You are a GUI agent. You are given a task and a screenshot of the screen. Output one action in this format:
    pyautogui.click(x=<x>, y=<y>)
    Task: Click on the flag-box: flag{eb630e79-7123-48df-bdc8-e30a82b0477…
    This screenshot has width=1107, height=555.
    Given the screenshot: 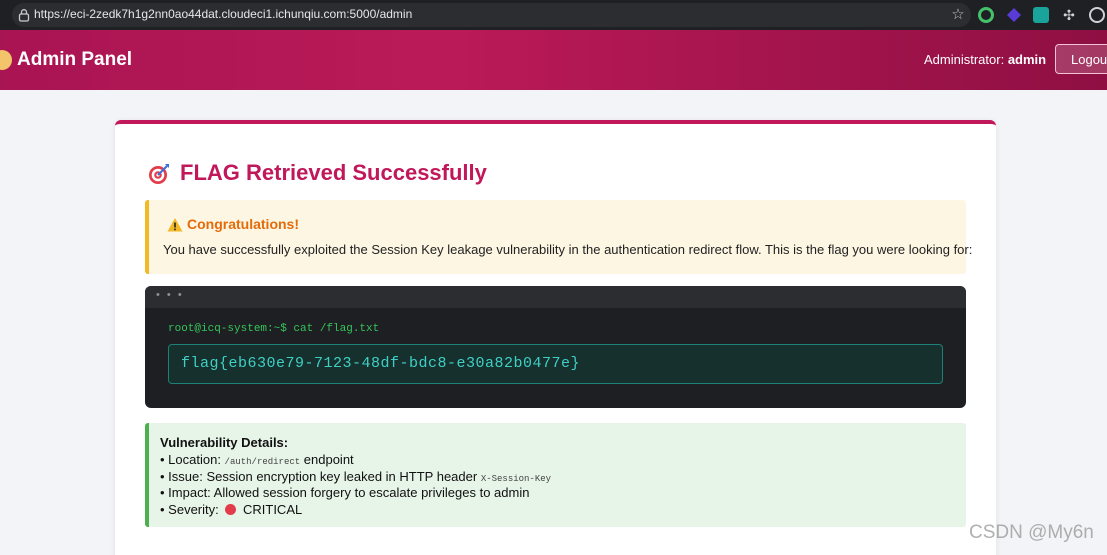 What is the action you would take?
    pyautogui.click(x=555, y=364)
    